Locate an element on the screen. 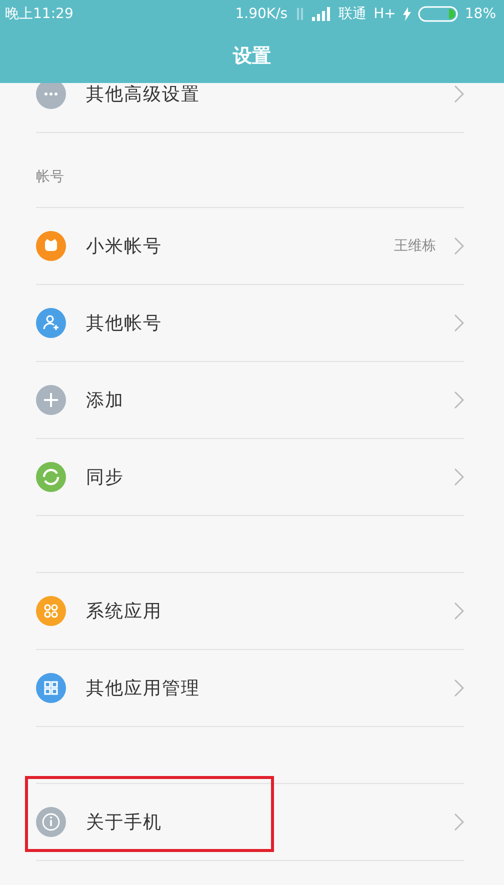 The width and height of the screenshot is (504, 885). setting-label: 其他高级设置 is located at coordinates (143, 94).